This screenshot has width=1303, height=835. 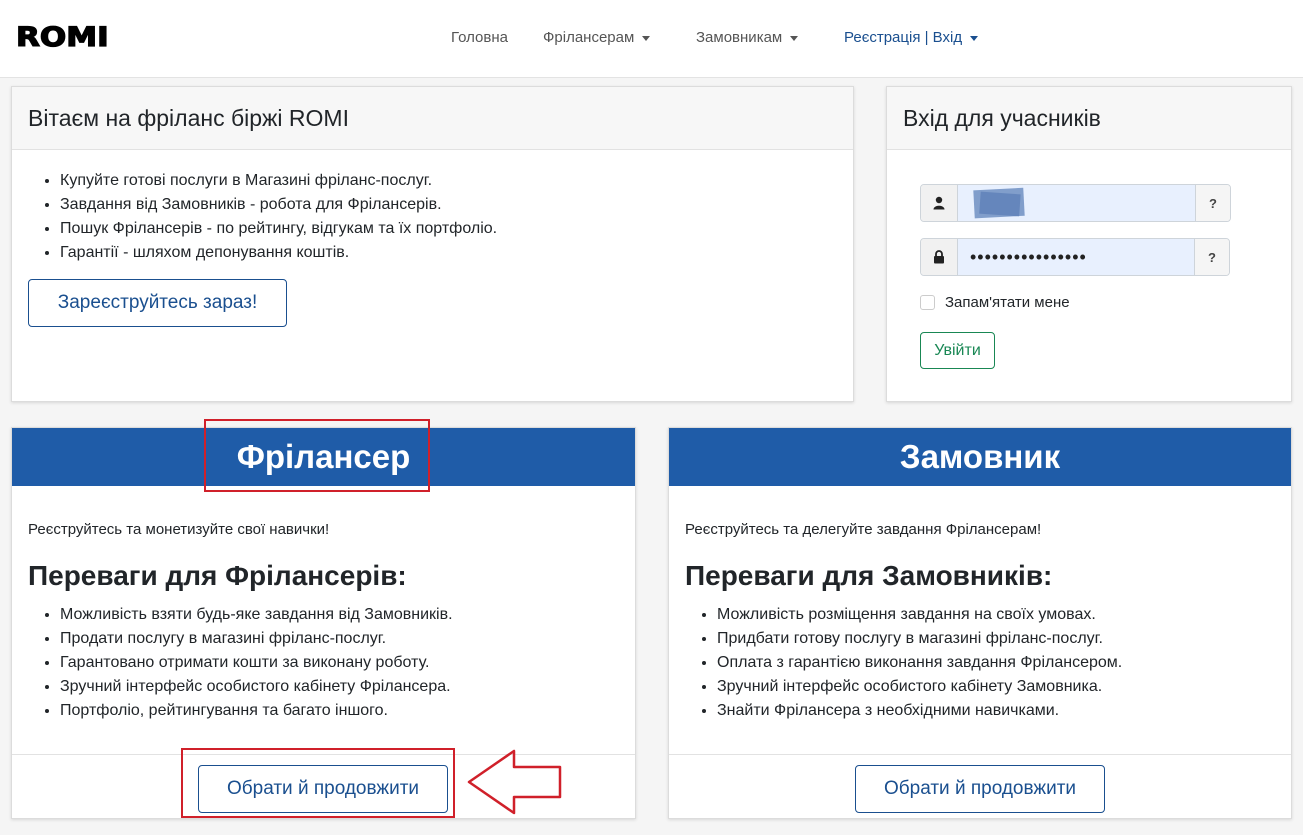 I want to click on nav-freelancers-dropdown: Фрілансерам, so click(x=597, y=37).